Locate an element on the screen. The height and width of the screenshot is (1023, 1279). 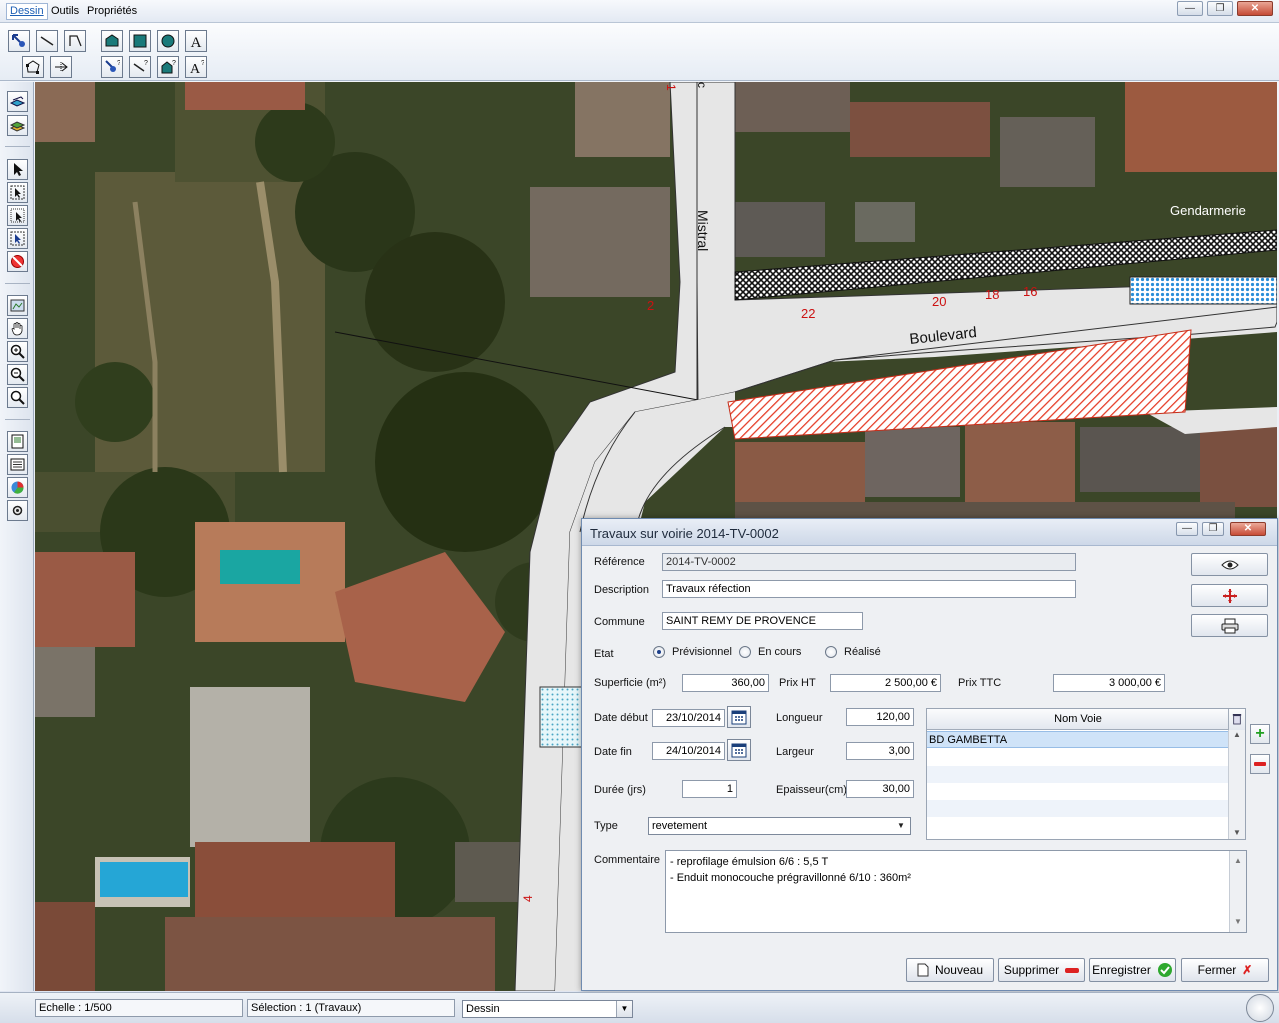
prixht-field is located at coordinates (885, 683).